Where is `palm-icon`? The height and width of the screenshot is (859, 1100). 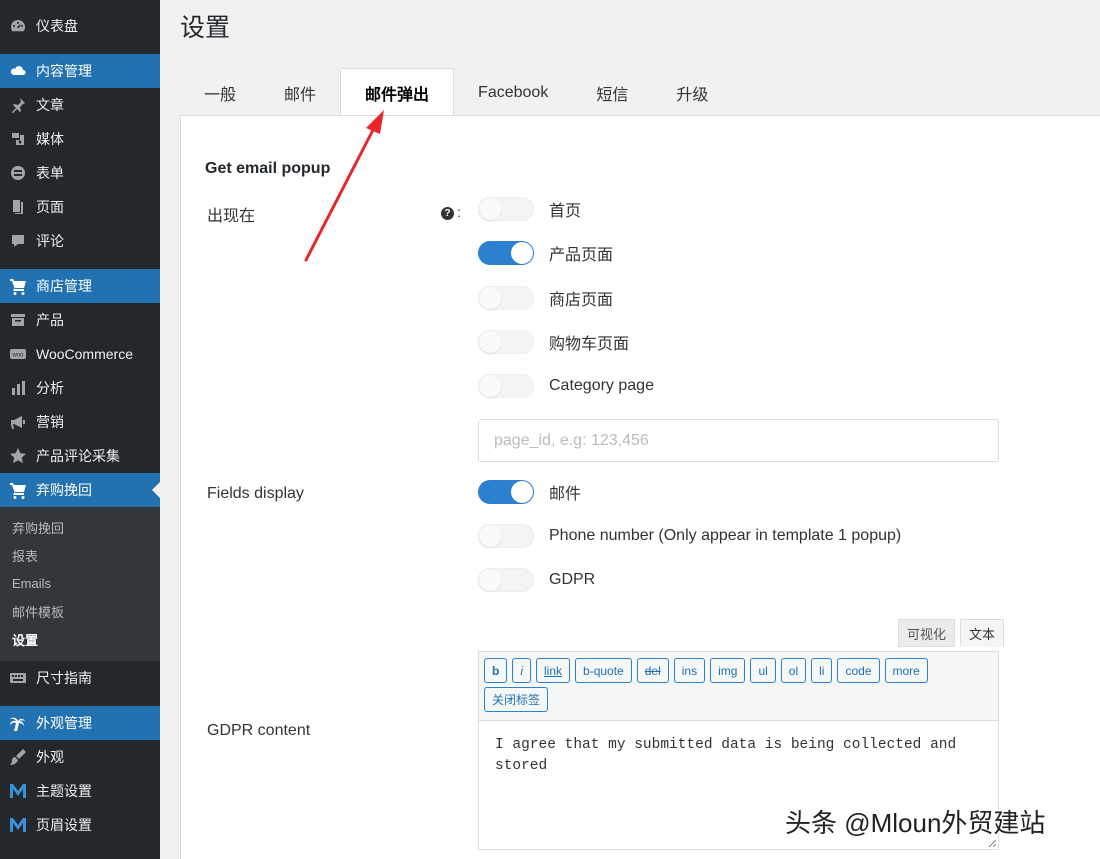
palm-icon is located at coordinates (18, 723).